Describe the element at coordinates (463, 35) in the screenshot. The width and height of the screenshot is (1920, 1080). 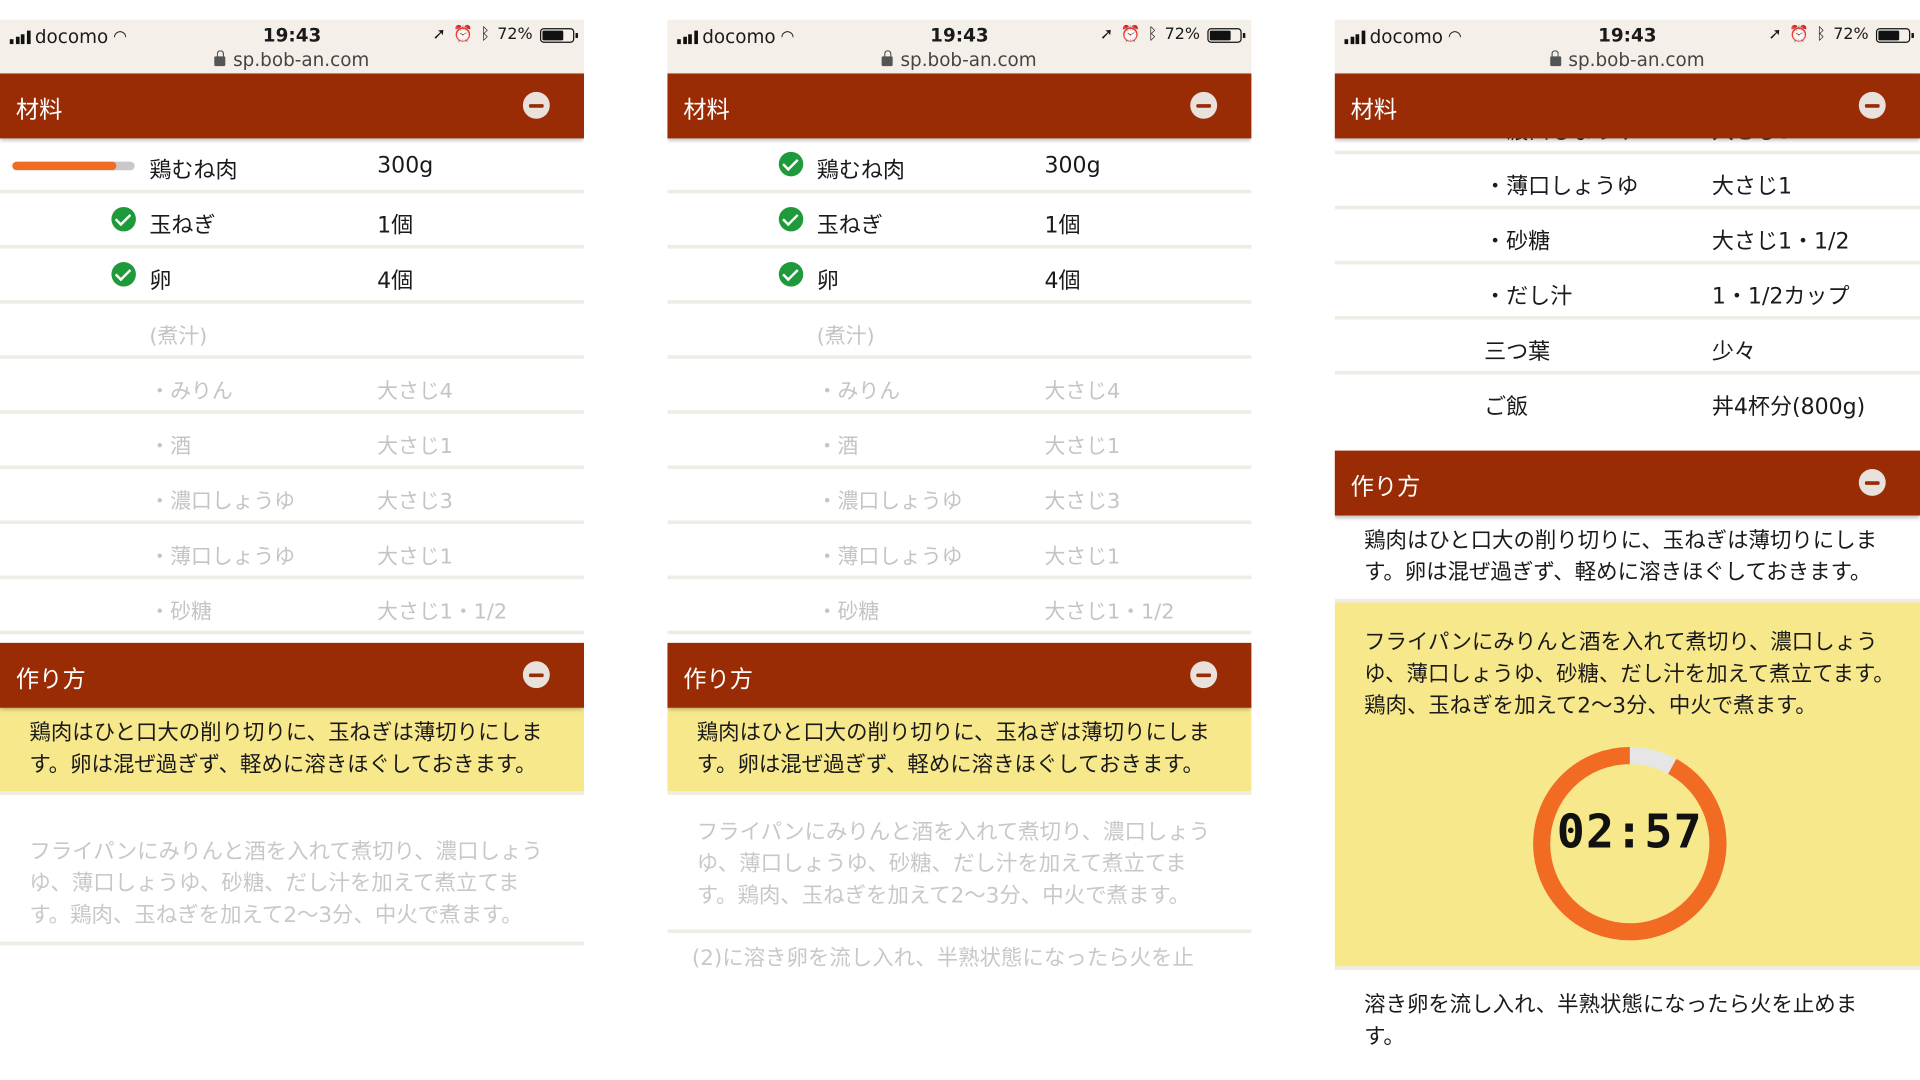
I see `alarm-icon: ⏰` at that location.